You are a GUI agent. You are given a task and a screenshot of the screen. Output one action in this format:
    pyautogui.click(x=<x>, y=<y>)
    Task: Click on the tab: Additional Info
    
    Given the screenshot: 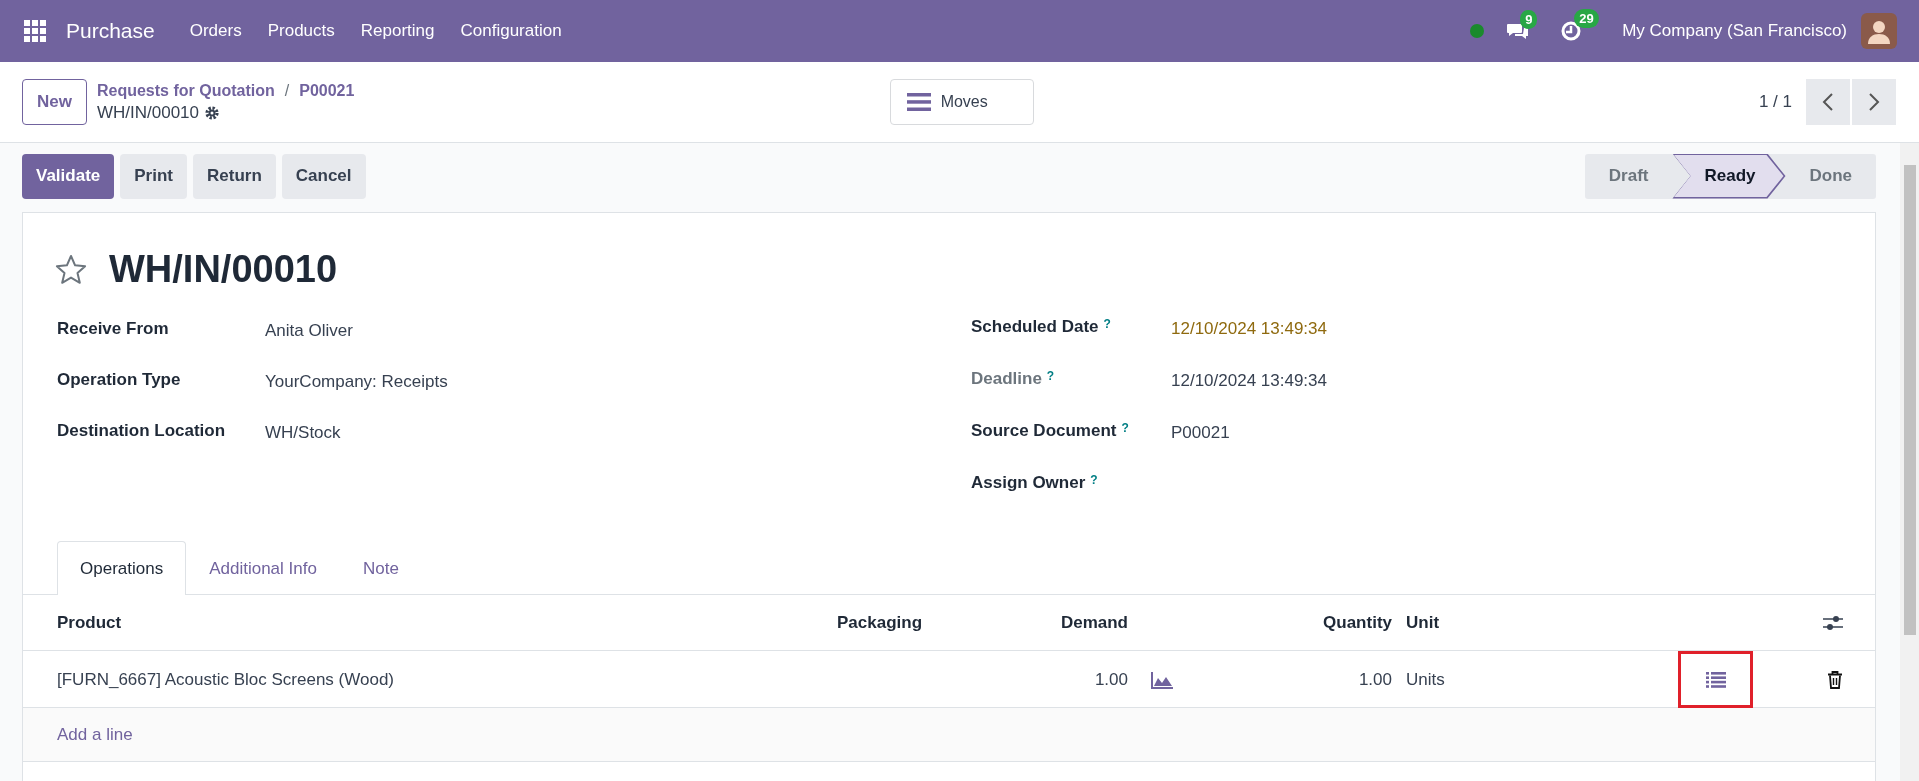 What is the action you would take?
    pyautogui.click(x=263, y=568)
    